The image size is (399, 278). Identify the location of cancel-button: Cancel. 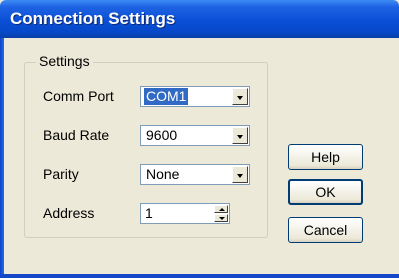
(325, 230).